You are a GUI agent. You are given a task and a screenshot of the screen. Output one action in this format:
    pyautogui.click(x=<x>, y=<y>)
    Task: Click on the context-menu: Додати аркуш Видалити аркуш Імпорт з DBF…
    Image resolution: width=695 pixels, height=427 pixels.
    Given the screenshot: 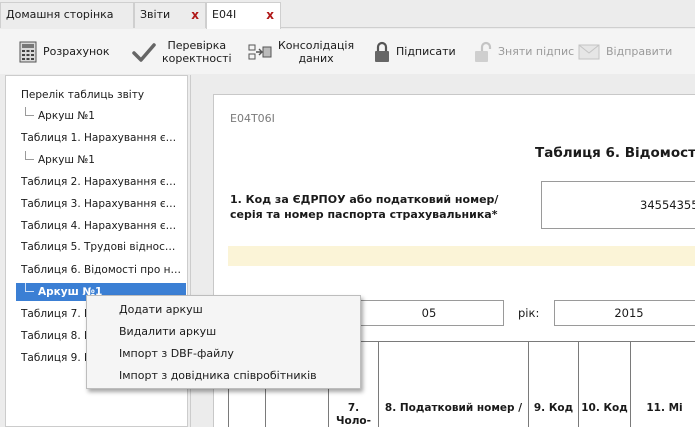 What is the action you would take?
    pyautogui.click(x=223, y=342)
    